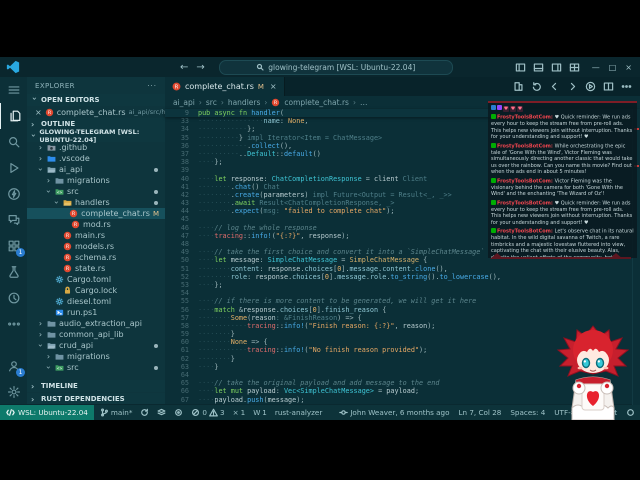  Describe the element at coordinates (229, 399) in the screenshot. I see `code-token: payload` at that location.